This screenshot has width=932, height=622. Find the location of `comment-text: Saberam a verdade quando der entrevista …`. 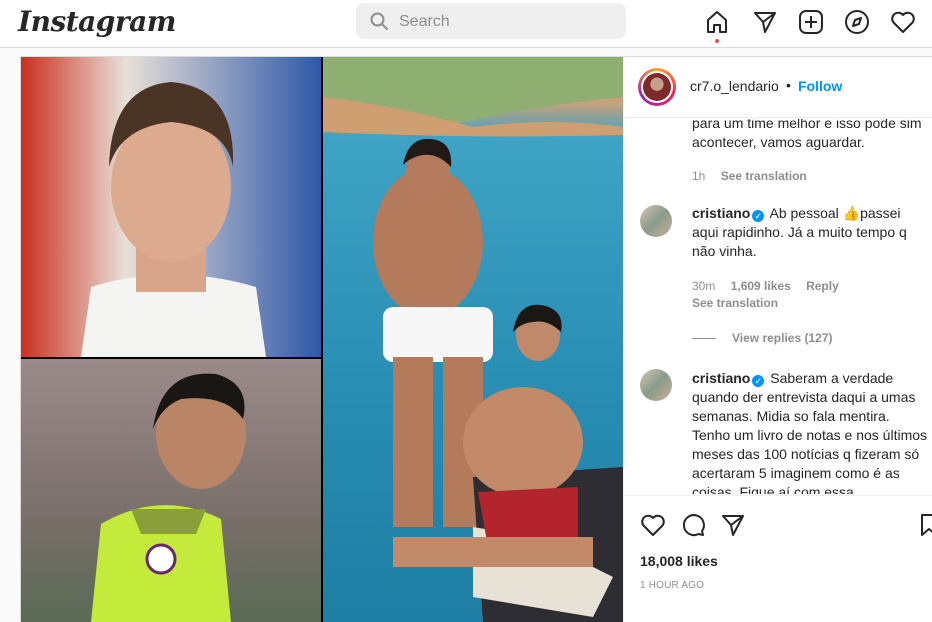

comment-text: Saberam a verdade quando der entrevista … is located at coordinates (810, 432).